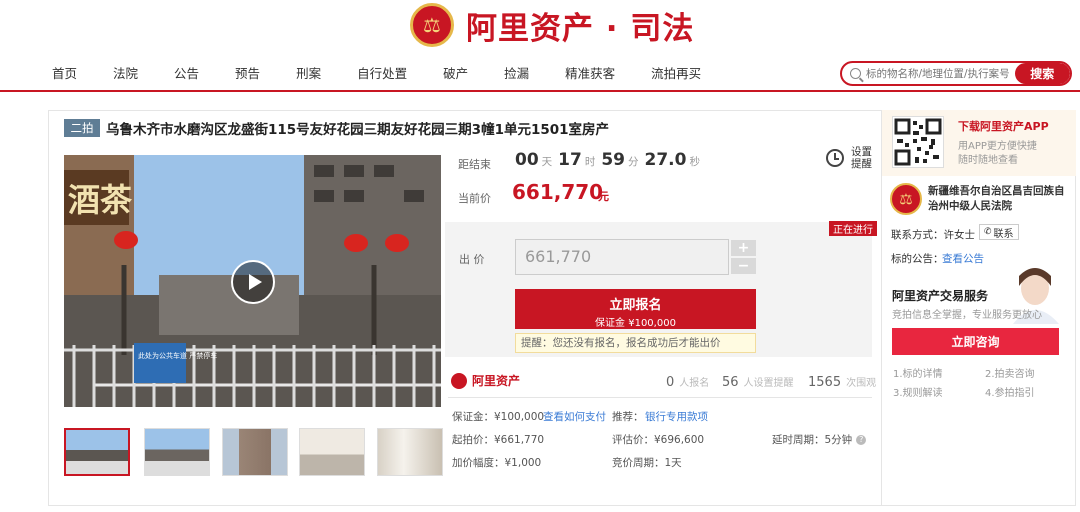  What do you see at coordinates (676, 74) in the screenshot?
I see `nav-item-relist: 流拍再买` at bounding box center [676, 74].